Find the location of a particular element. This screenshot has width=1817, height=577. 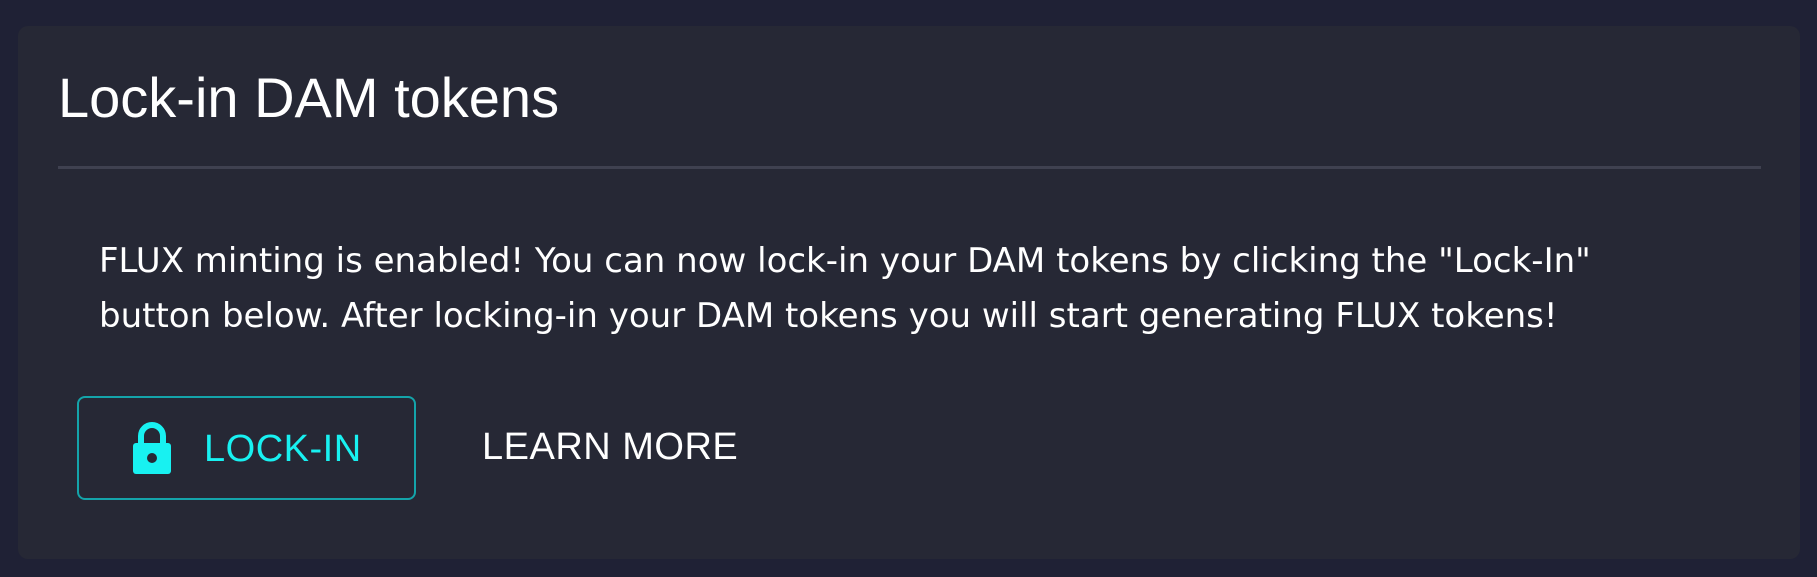

learn-more-button: LEARN MORE is located at coordinates (632, 448).